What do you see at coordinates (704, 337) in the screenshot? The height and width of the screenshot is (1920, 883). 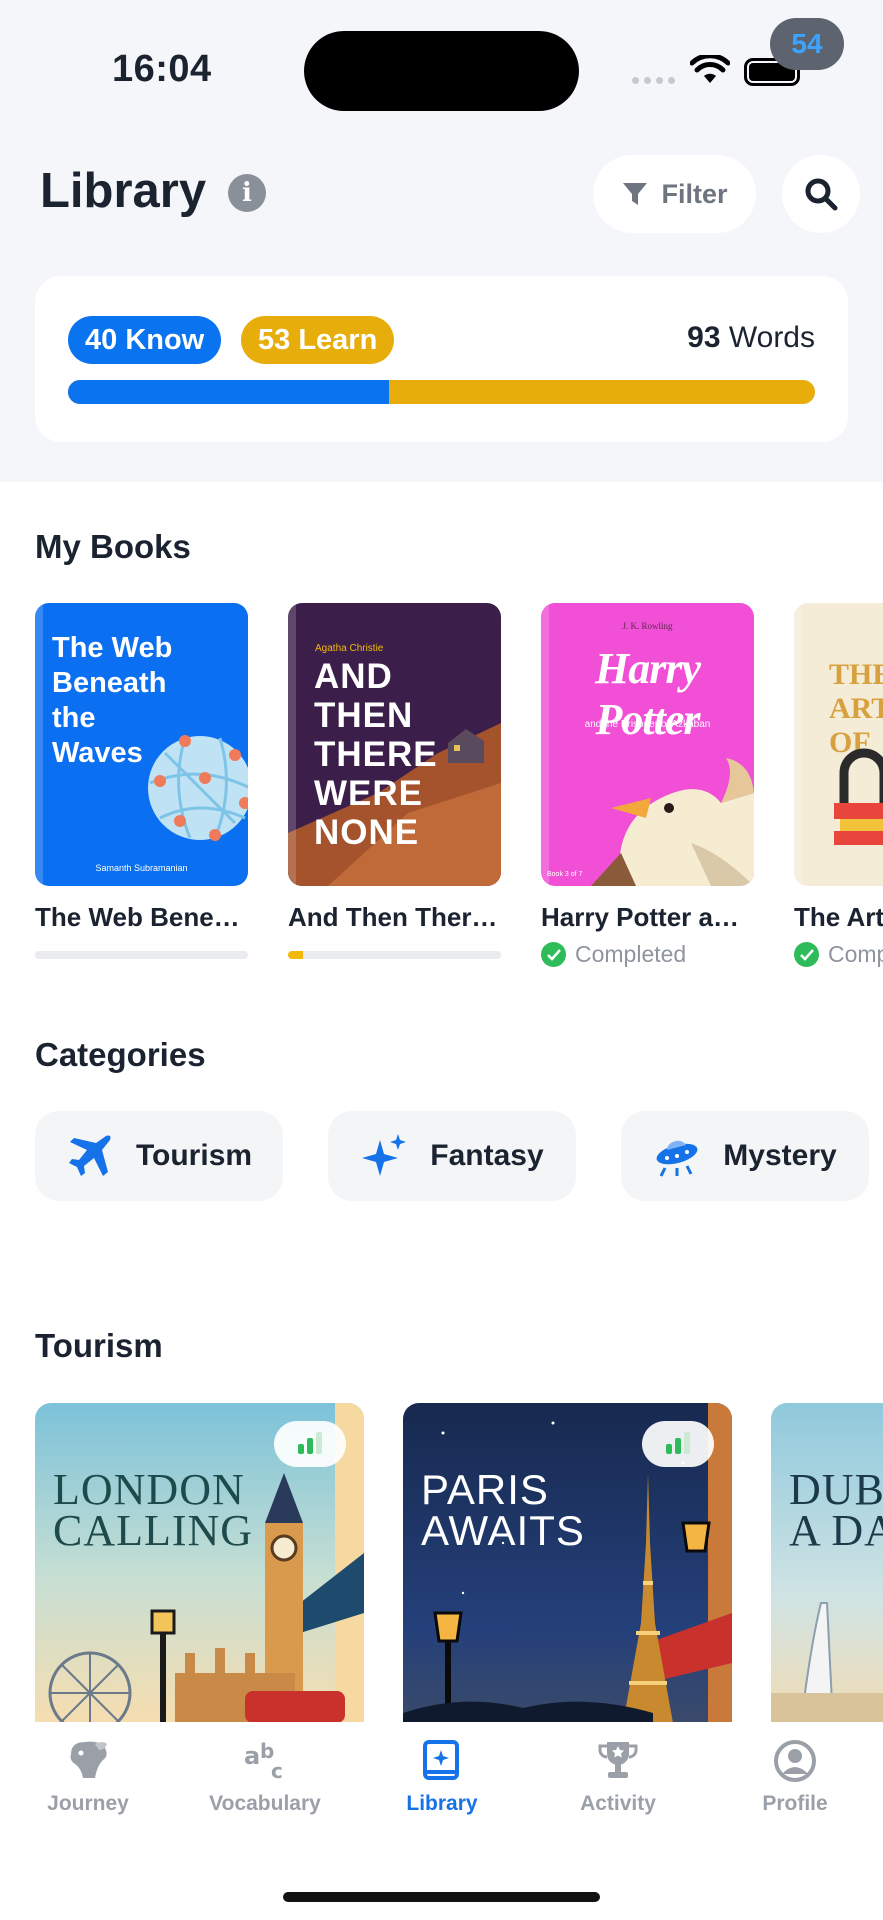 I see `words-count: 93` at bounding box center [704, 337].